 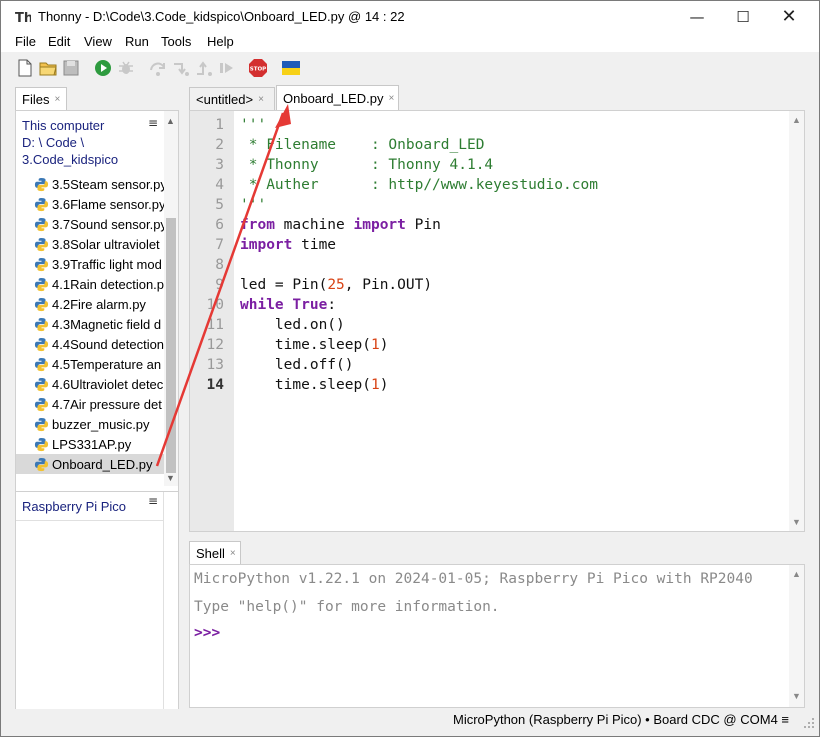 I want to click on files-menu-icon: ≡, so click(x=153, y=123).